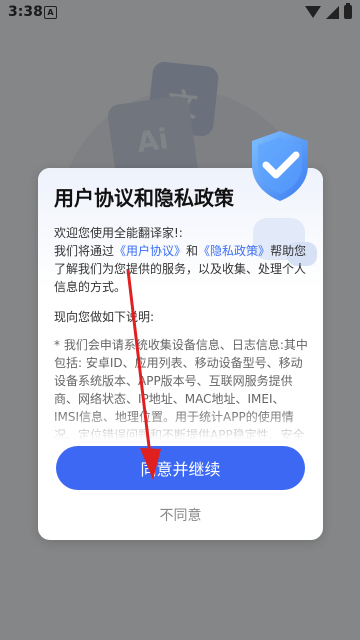  What do you see at coordinates (192, 251) in the screenshot?
I see `intro-and: 和` at bounding box center [192, 251].